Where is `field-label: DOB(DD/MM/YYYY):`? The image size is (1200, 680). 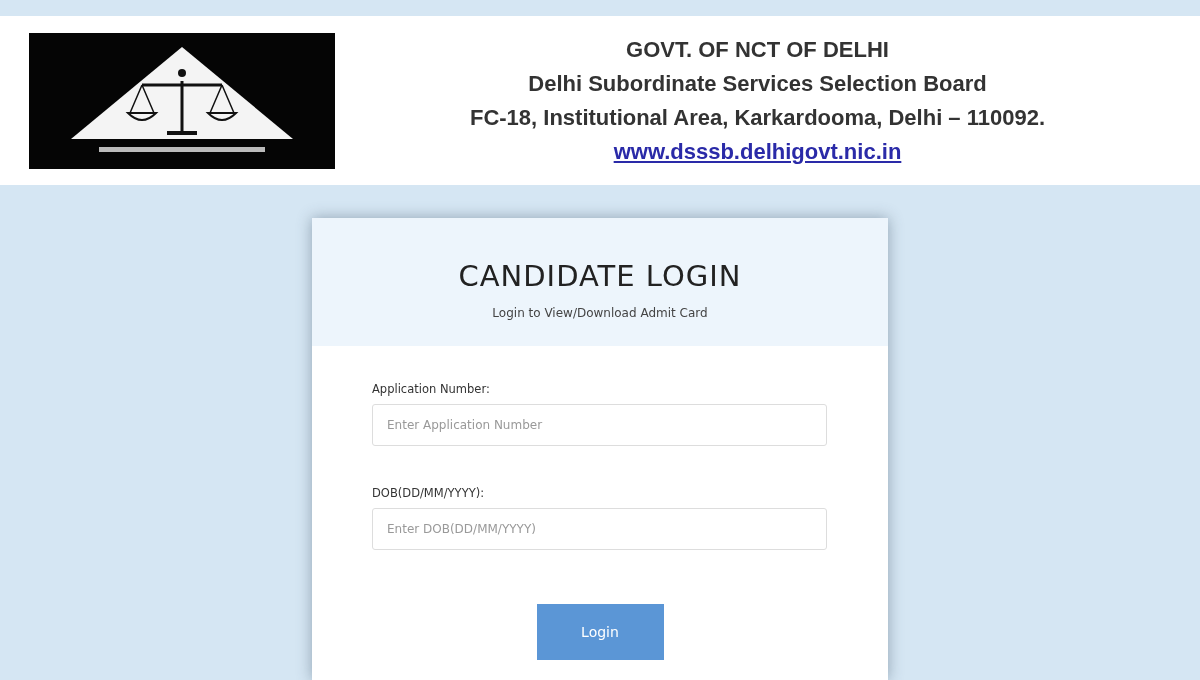 field-label: DOB(DD/MM/YYYY): is located at coordinates (429, 493).